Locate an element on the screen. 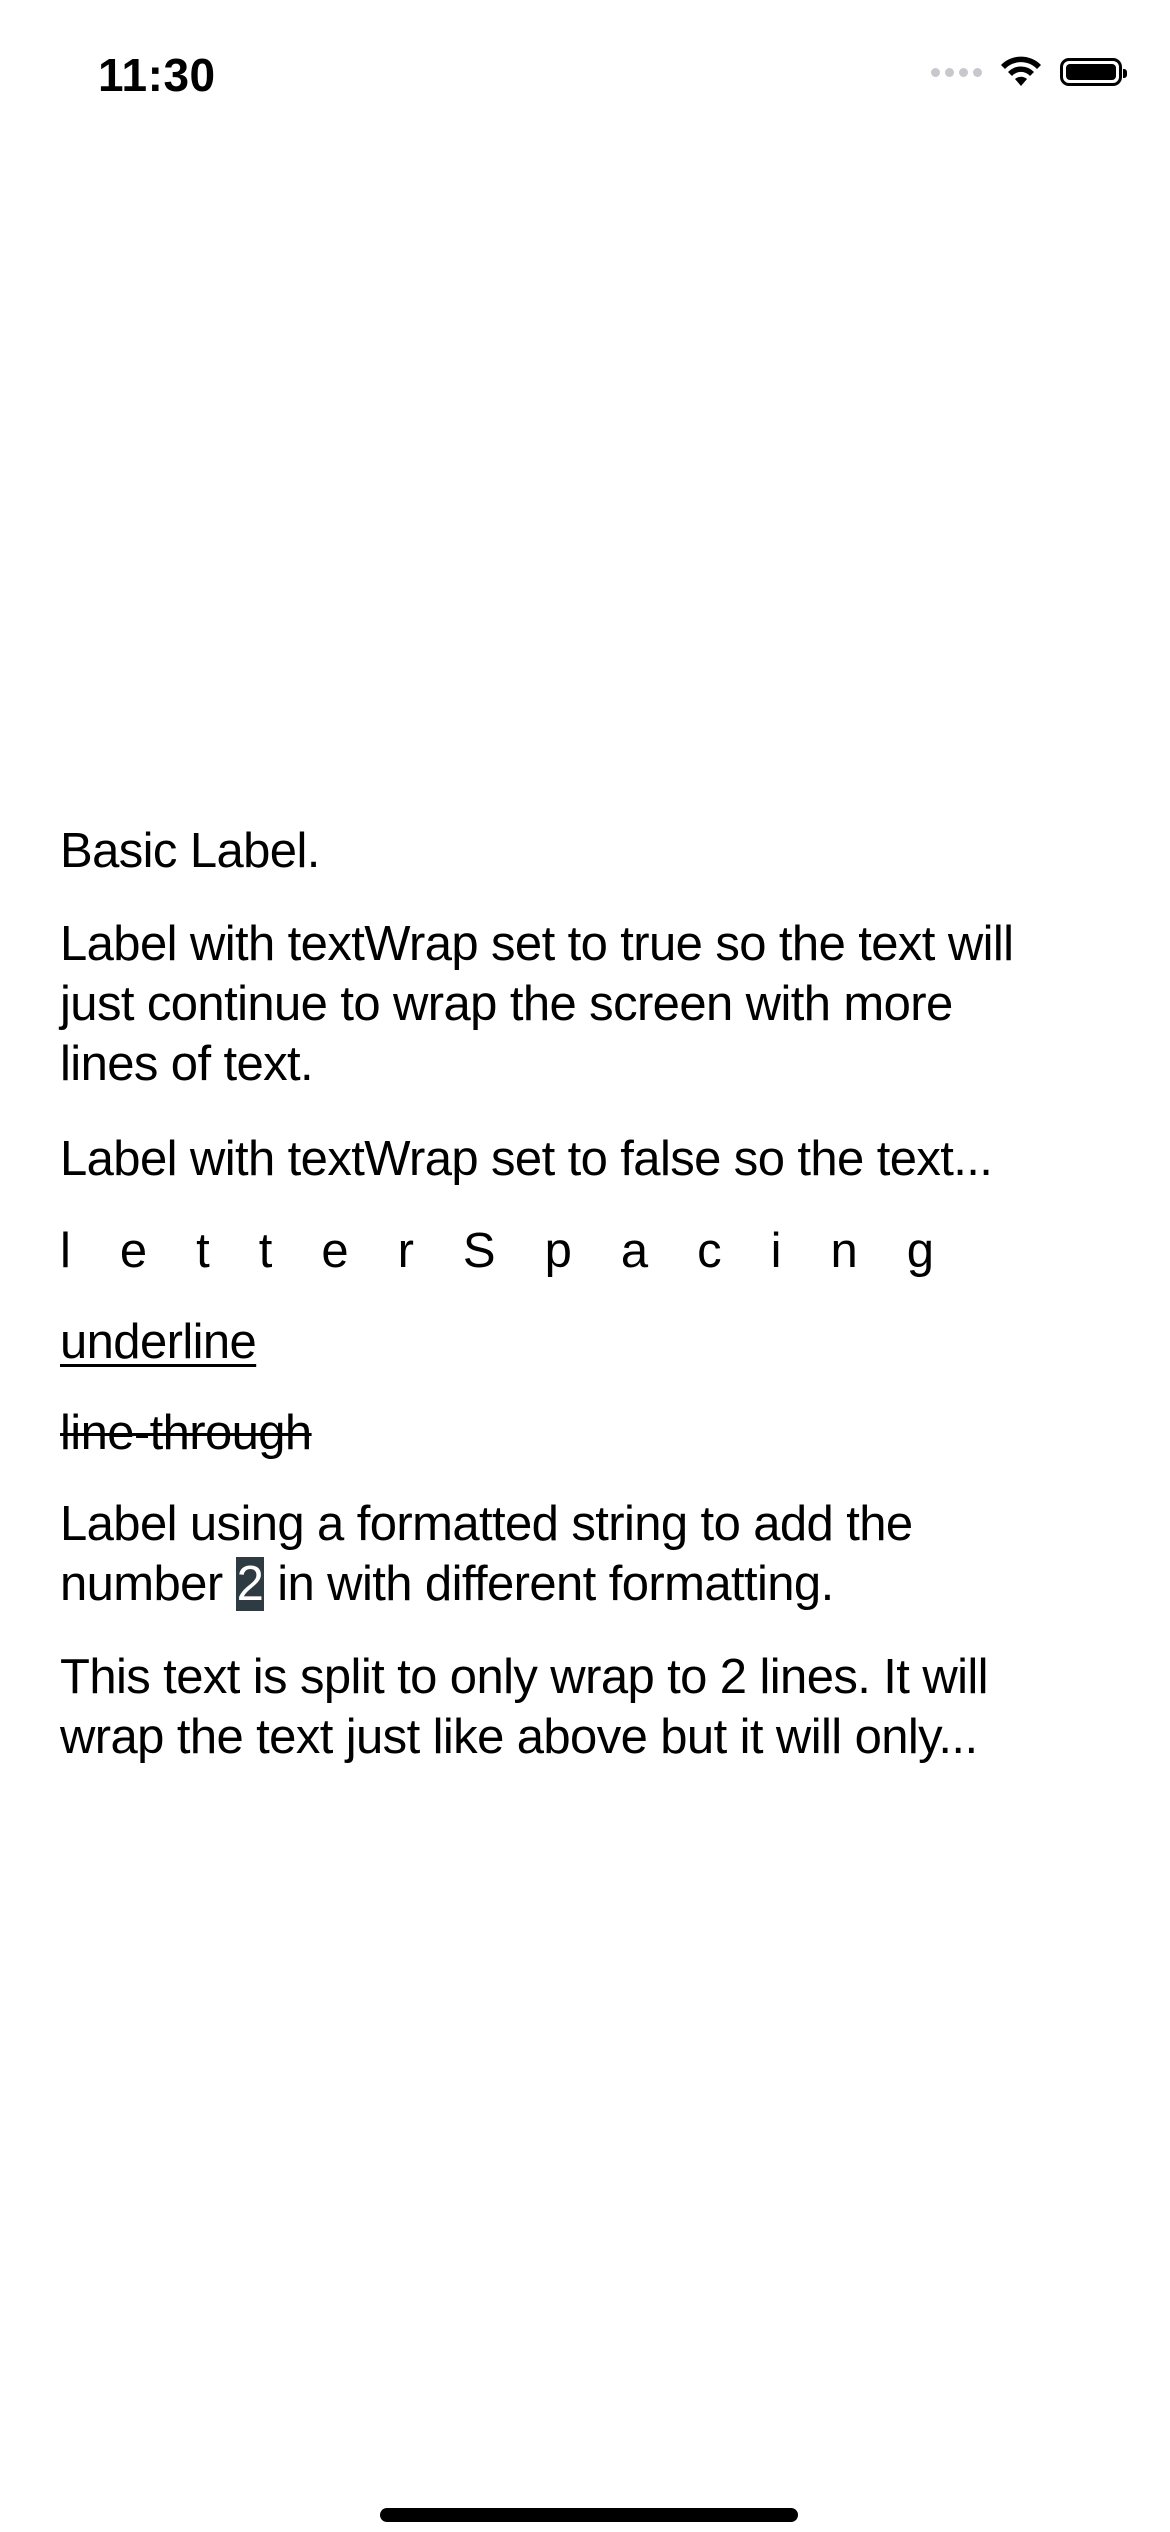  basic-label: Basic Label. is located at coordinates (190, 851).